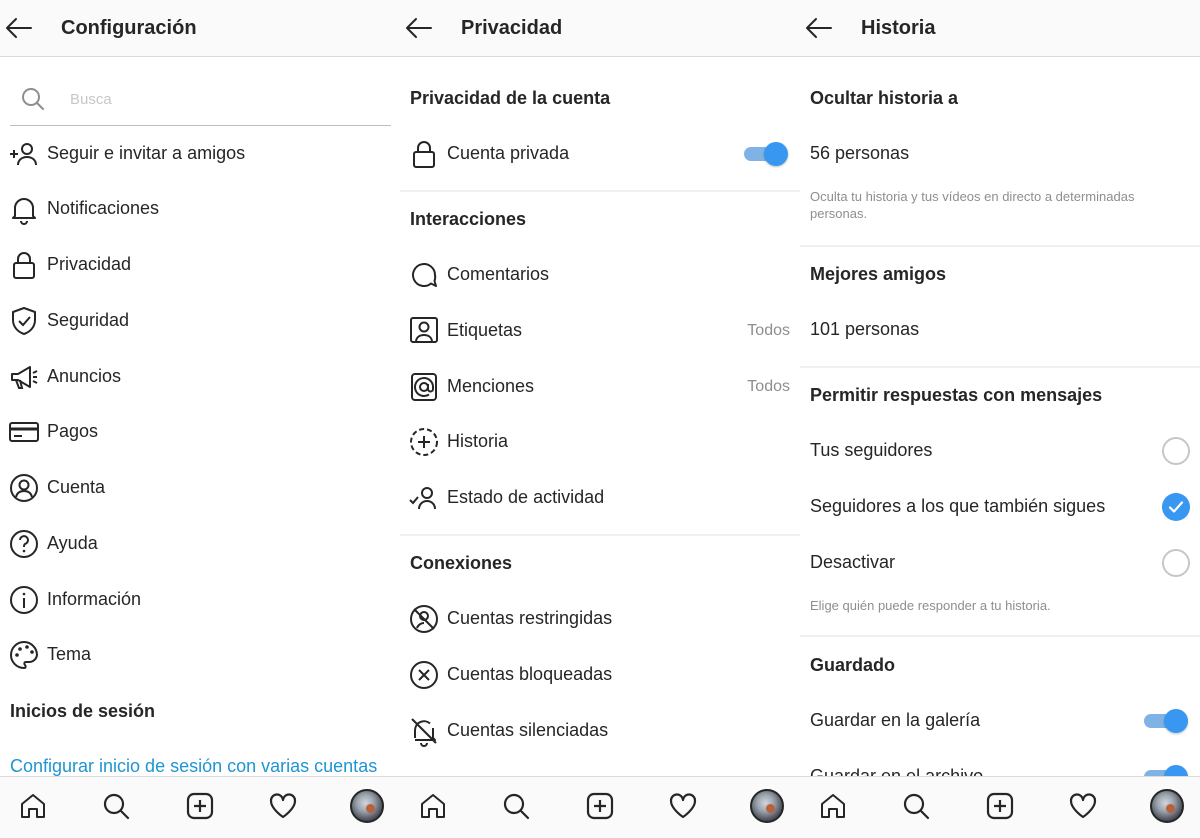 The width and height of the screenshot is (1200, 838). I want to click on reply-option-radio-checked, so click(1176, 507).